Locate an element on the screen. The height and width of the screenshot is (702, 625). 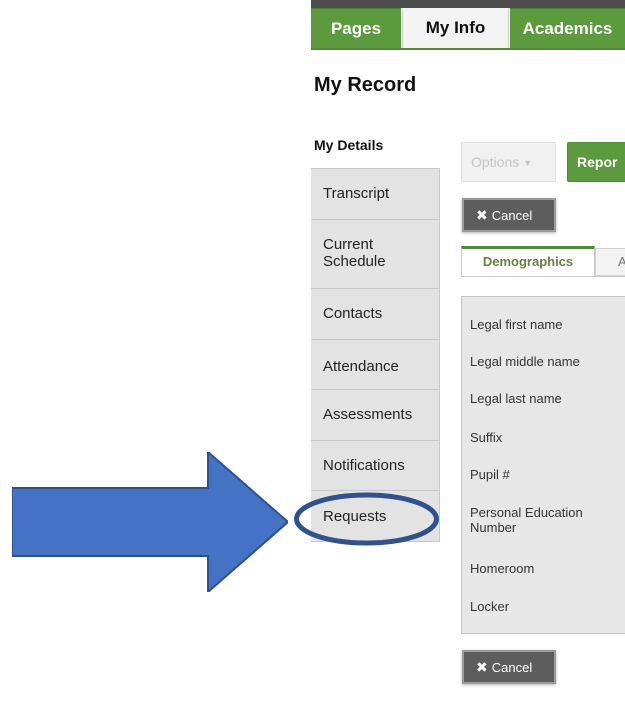
field-label: Legal middle name is located at coordinates (525, 361).